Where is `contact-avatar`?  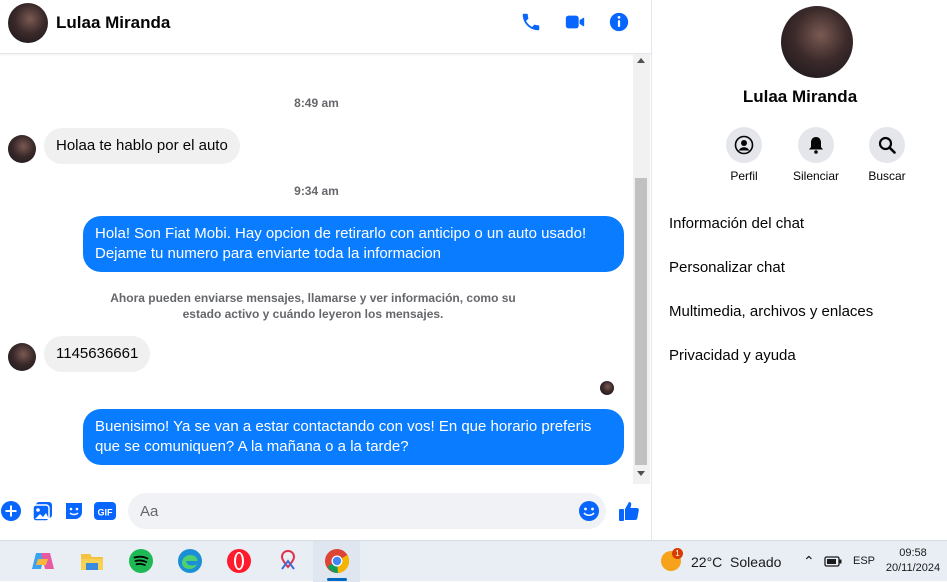 contact-avatar is located at coordinates (28, 23).